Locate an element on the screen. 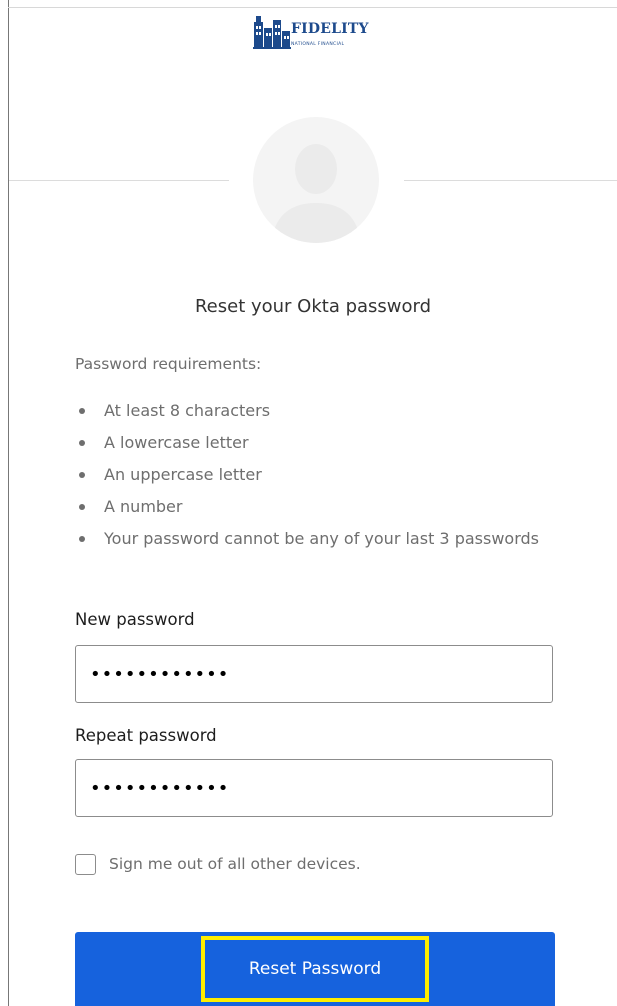 The width and height of the screenshot is (617, 1006). requirement-item: A lowercase letter is located at coordinates (320, 443).